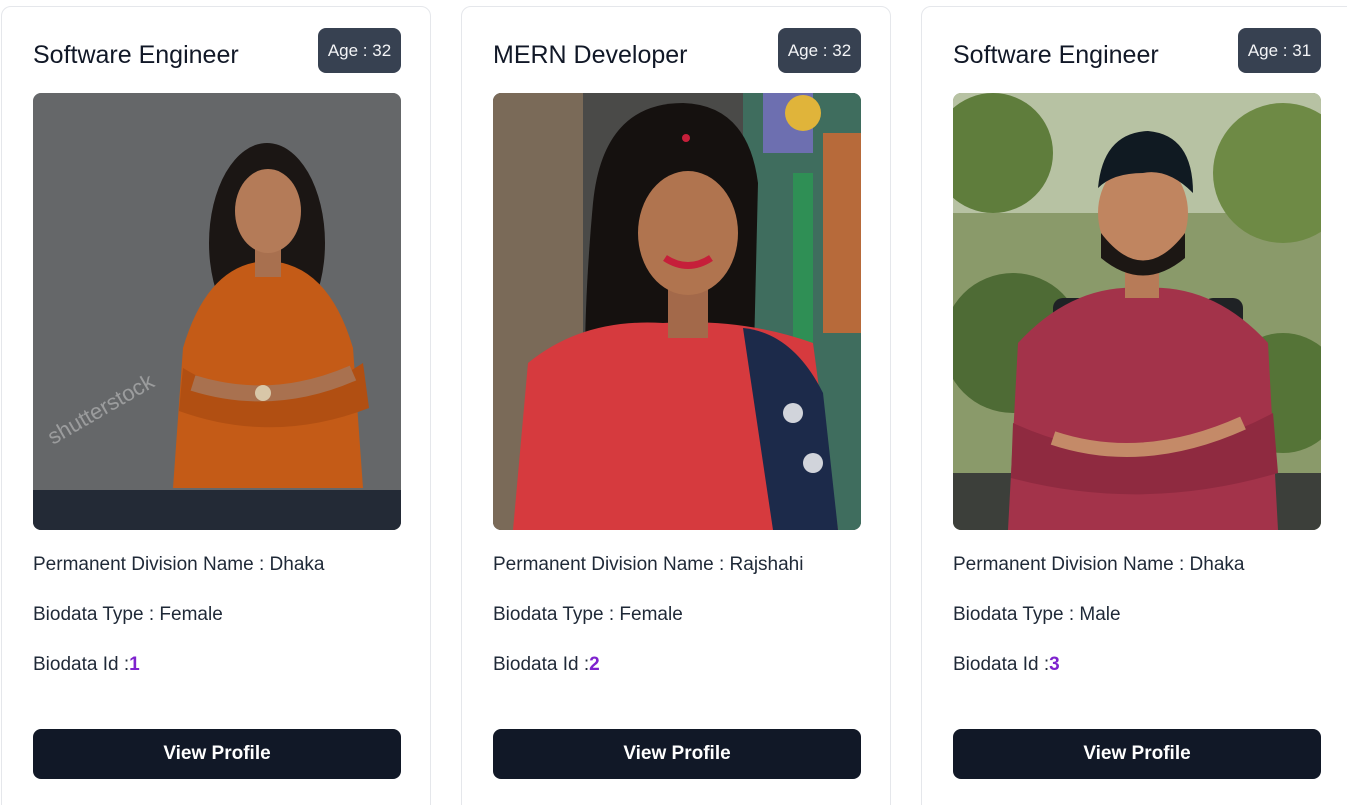 The height and width of the screenshot is (805, 1347). I want to click on biodata-id-value: 3, so click(1054, 664).